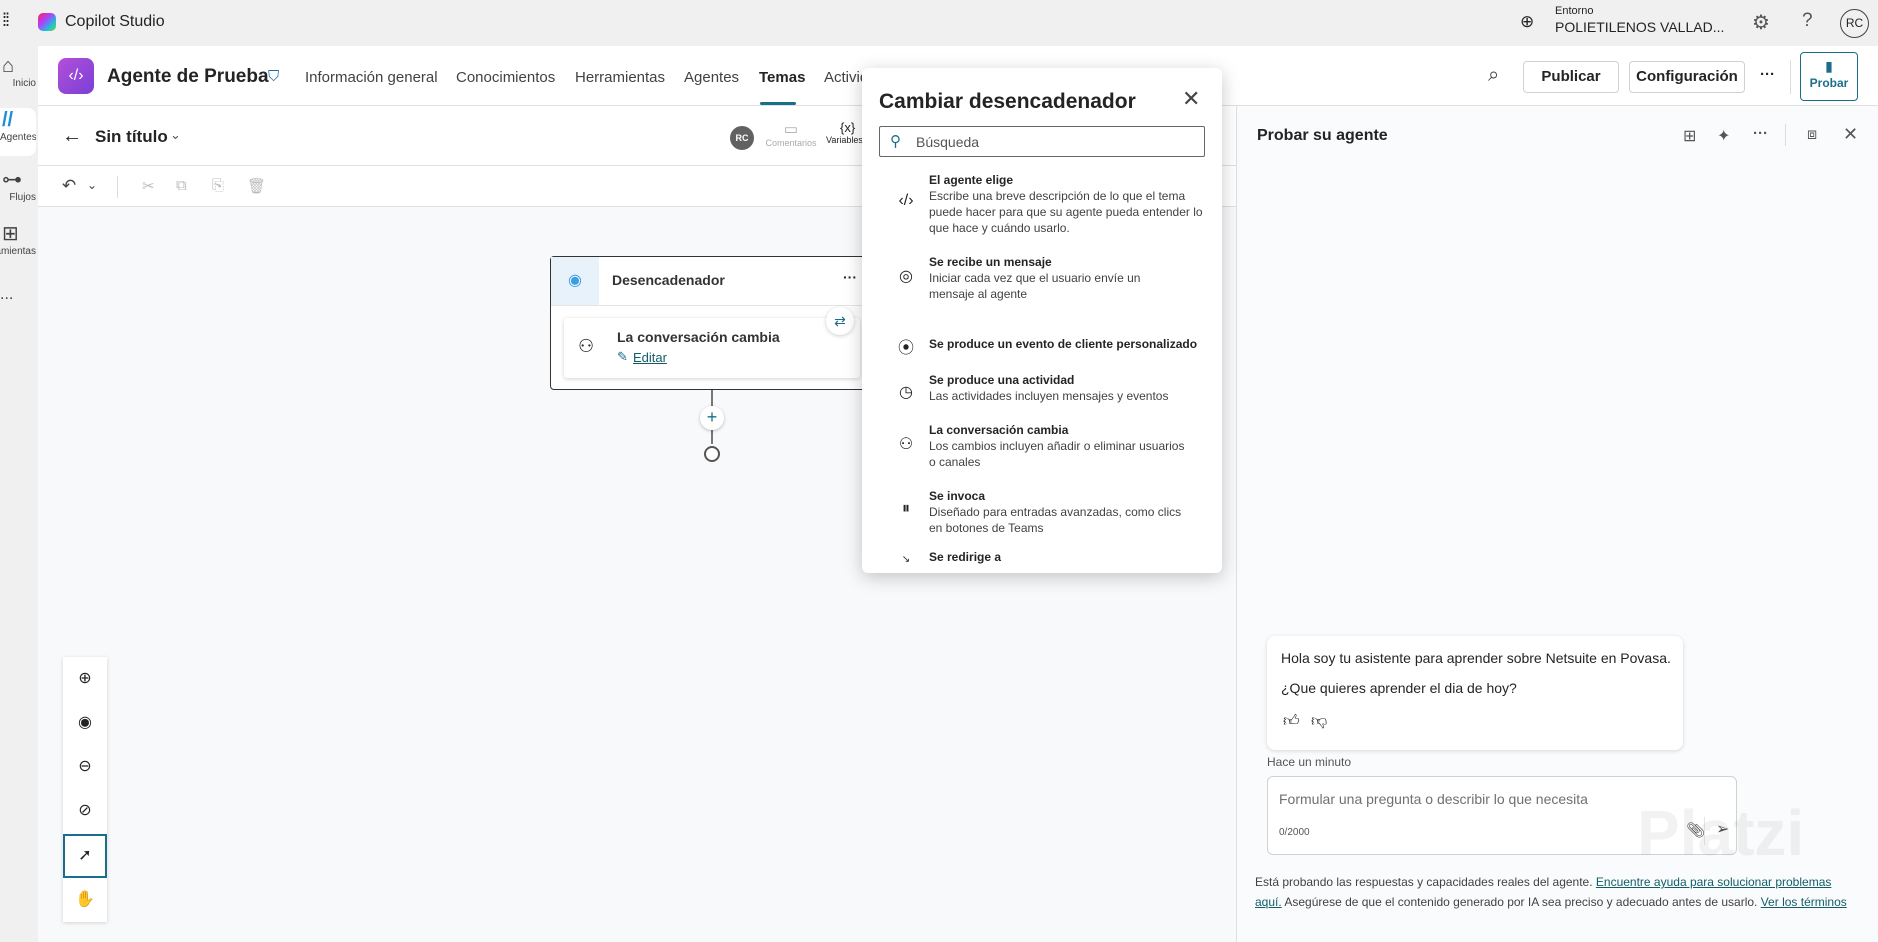  What do you see at coordinates (18, 71) in the screenshot?
I see `rail-item-inicio: ⌂ Inicio` at bounding box center [18, 71].